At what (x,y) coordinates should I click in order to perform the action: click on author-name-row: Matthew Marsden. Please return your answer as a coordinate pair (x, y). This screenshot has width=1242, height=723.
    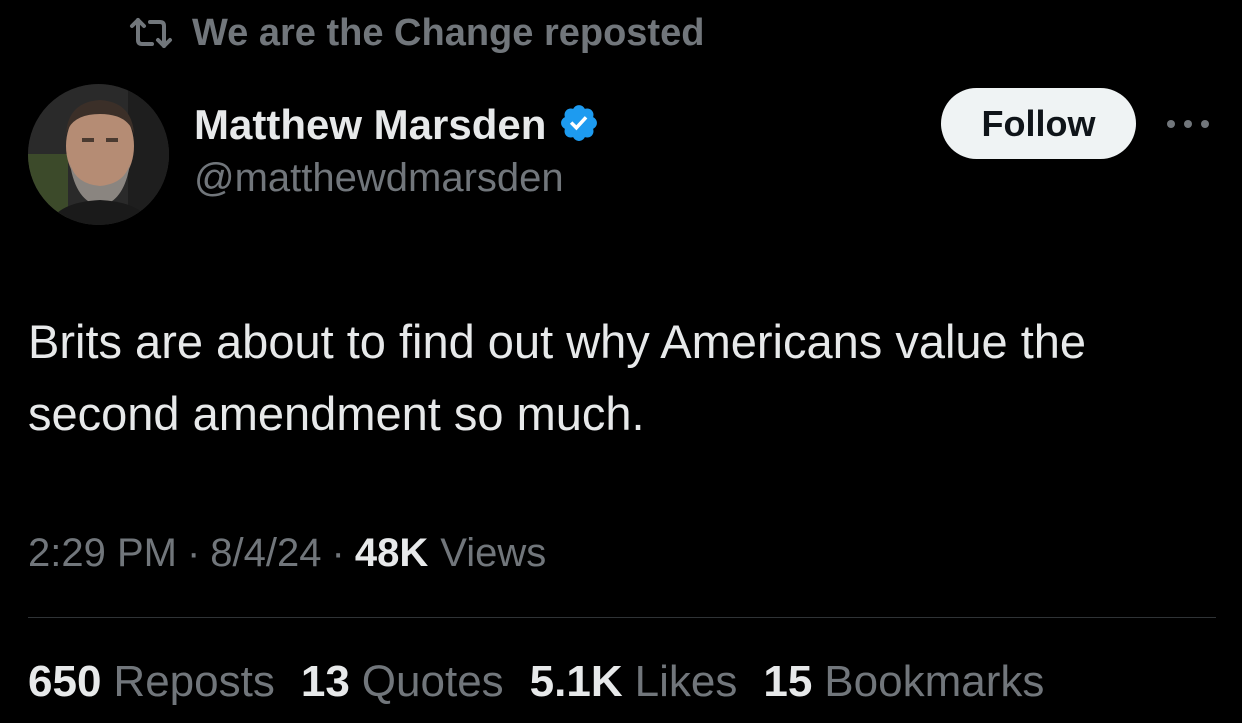
    Looking at the image, I should click on (397, 125).